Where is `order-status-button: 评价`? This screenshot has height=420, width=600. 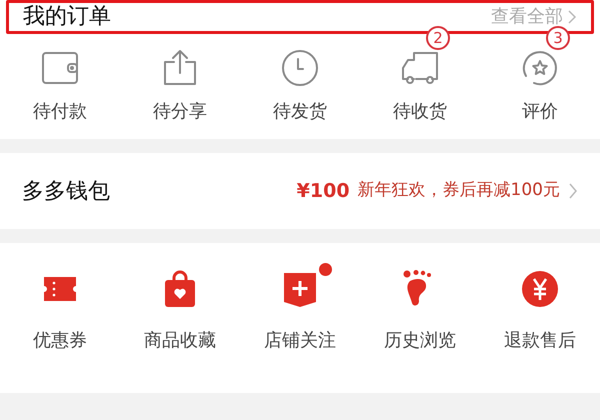
order-status-button: 评价 is located at coordinates (540, 111).